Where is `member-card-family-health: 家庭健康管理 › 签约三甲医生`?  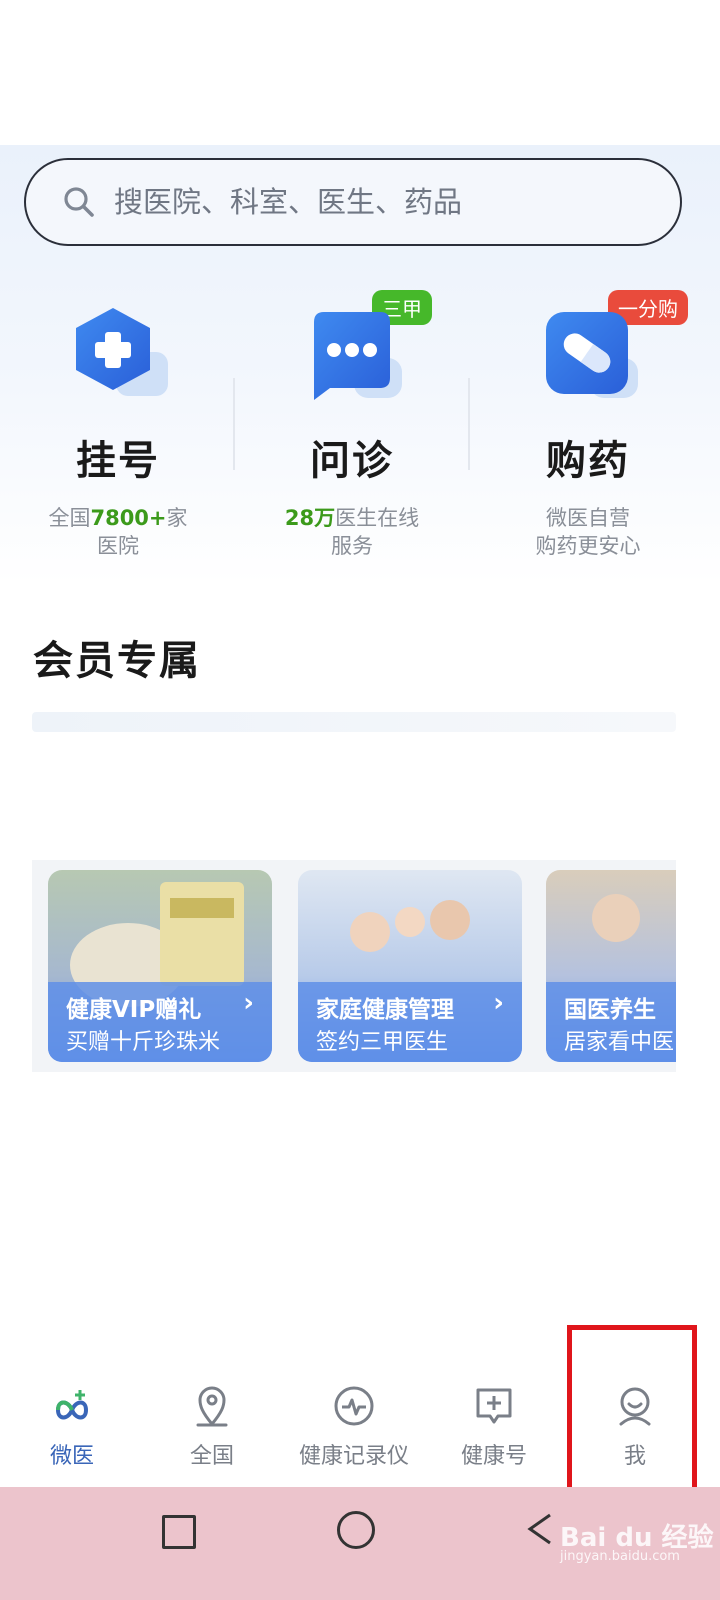 member-card-family-health: 家庭健康管理 › 签约三甲医生 is located at coordinates (410, 966).